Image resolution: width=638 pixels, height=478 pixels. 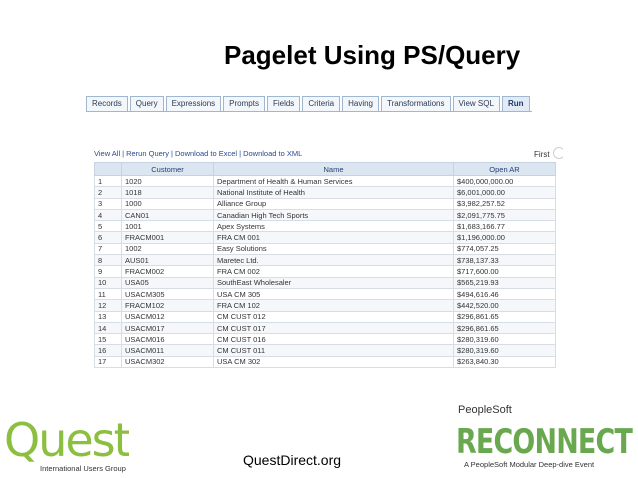 I want to click on row-number: 13, so click(x=108, y=316).